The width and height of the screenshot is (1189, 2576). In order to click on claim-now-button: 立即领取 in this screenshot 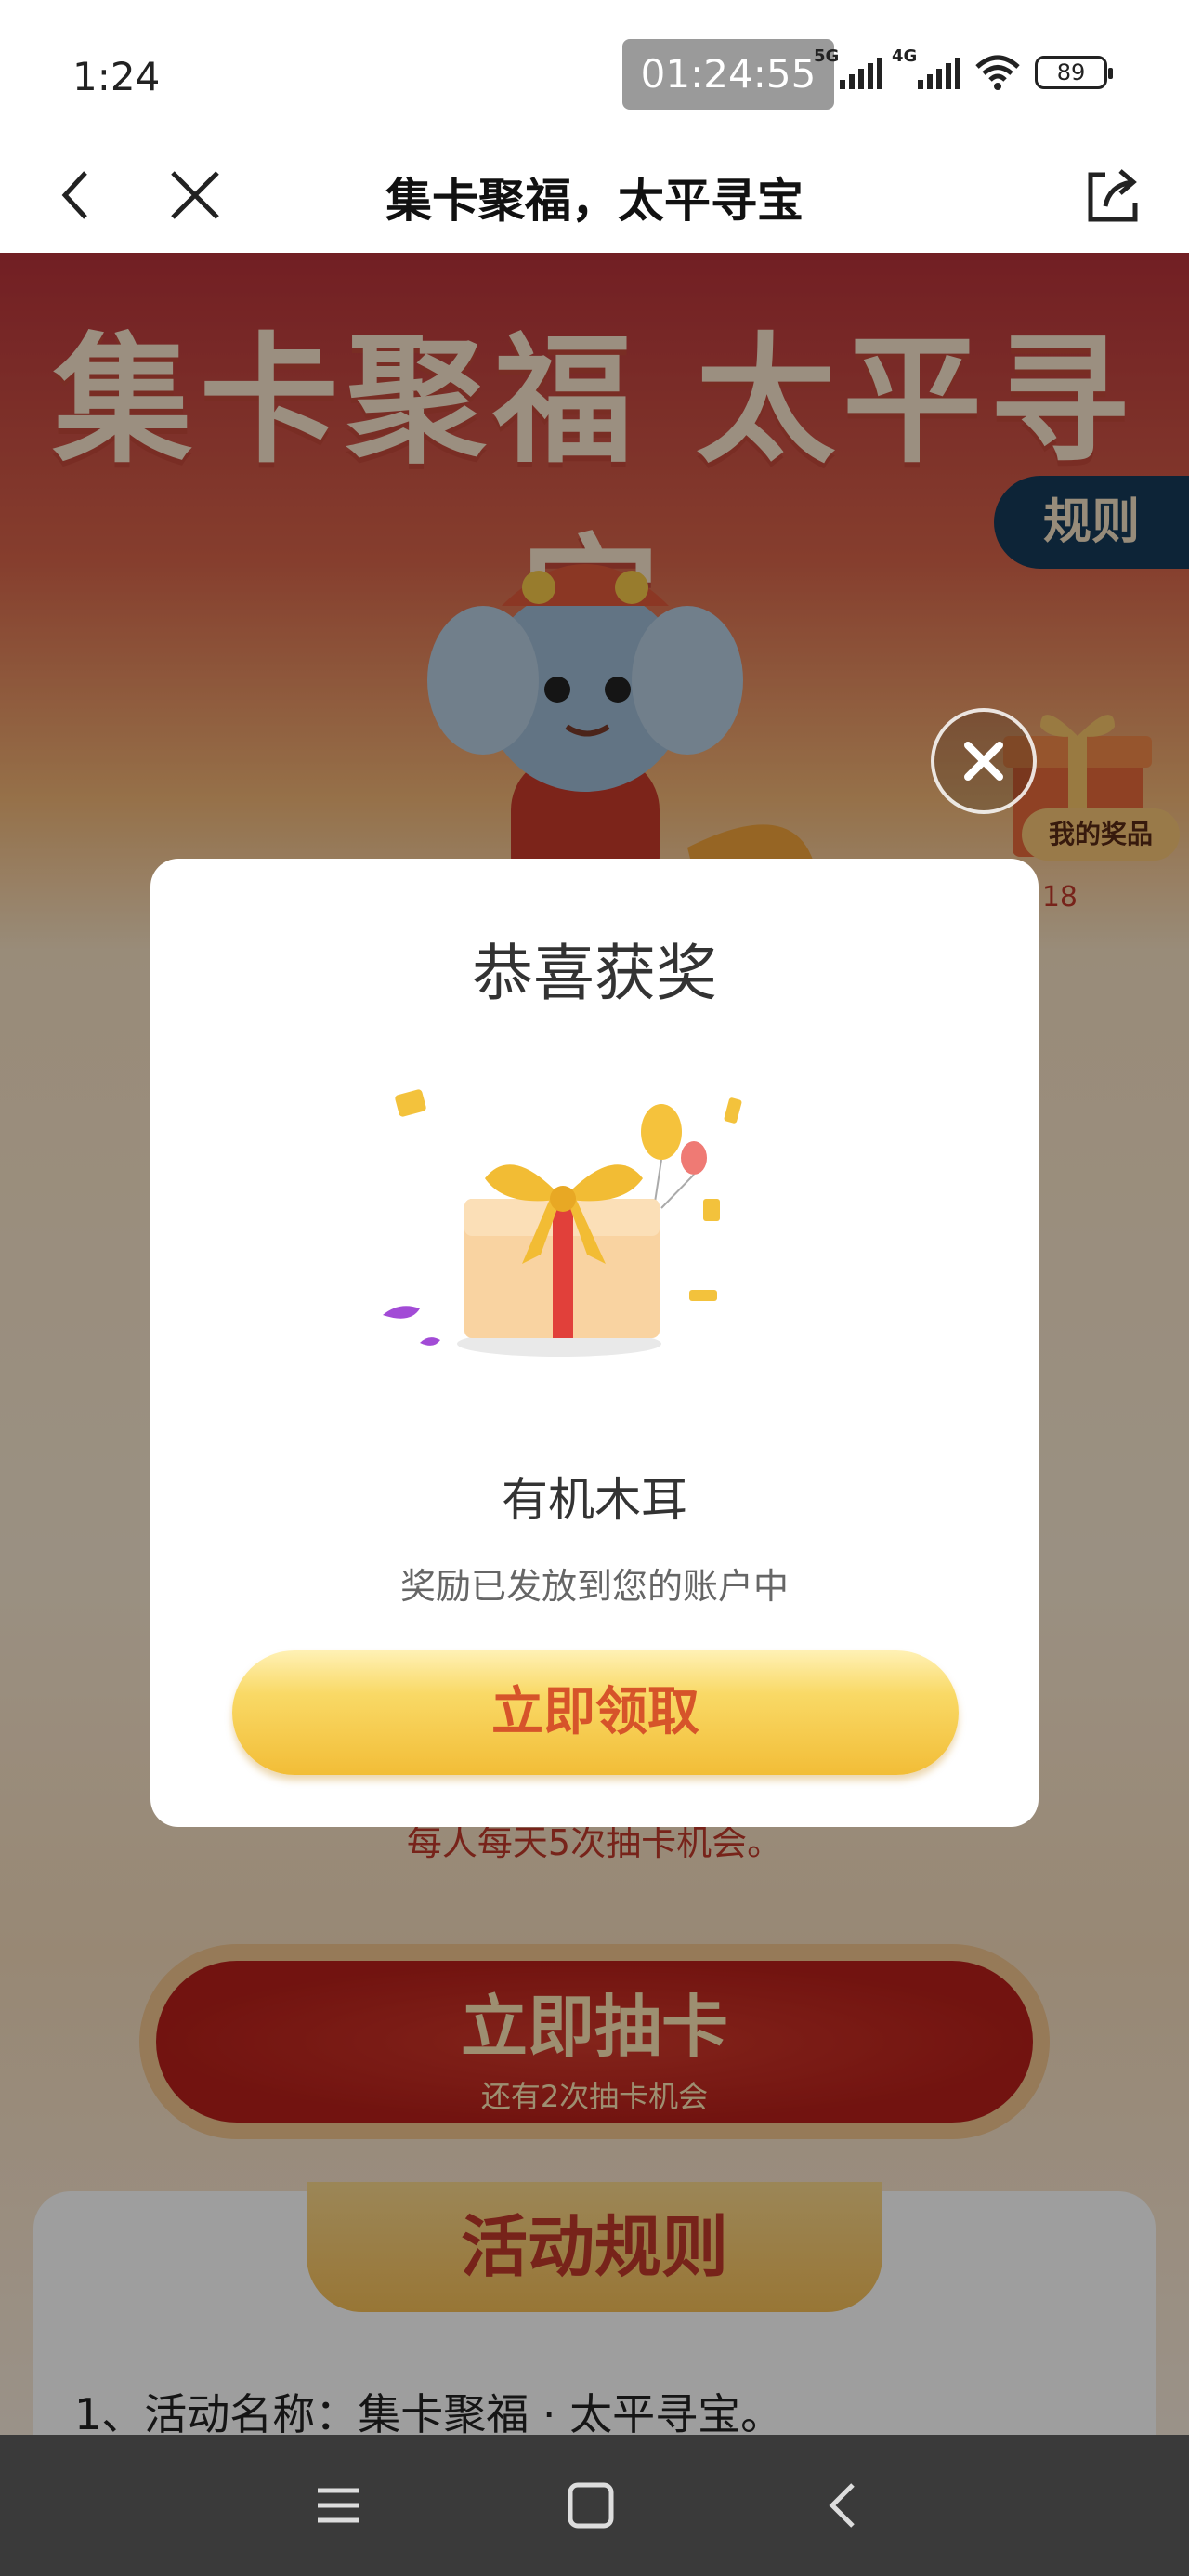, I will do `click(595, 1712)`.